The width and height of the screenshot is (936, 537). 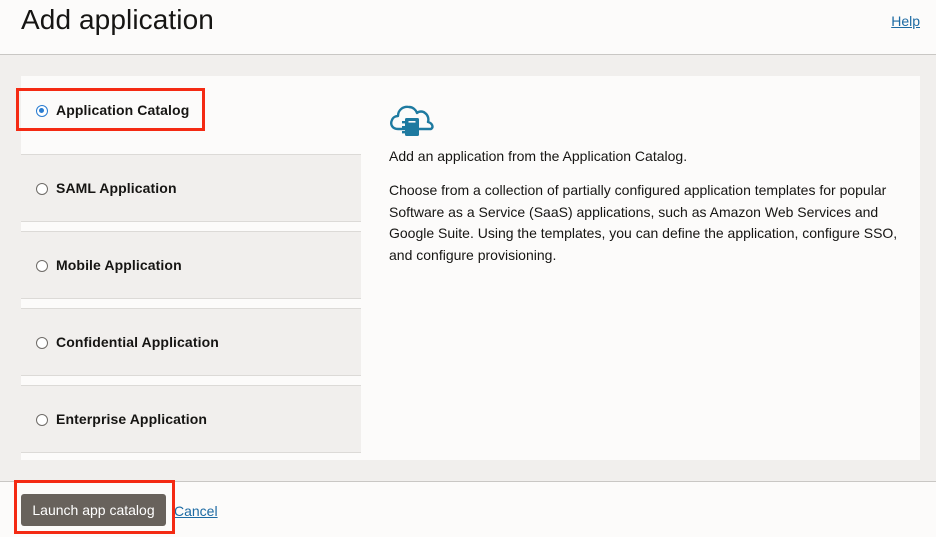 I want to click on page-header: Add application Help, so click(x=468, y=27).